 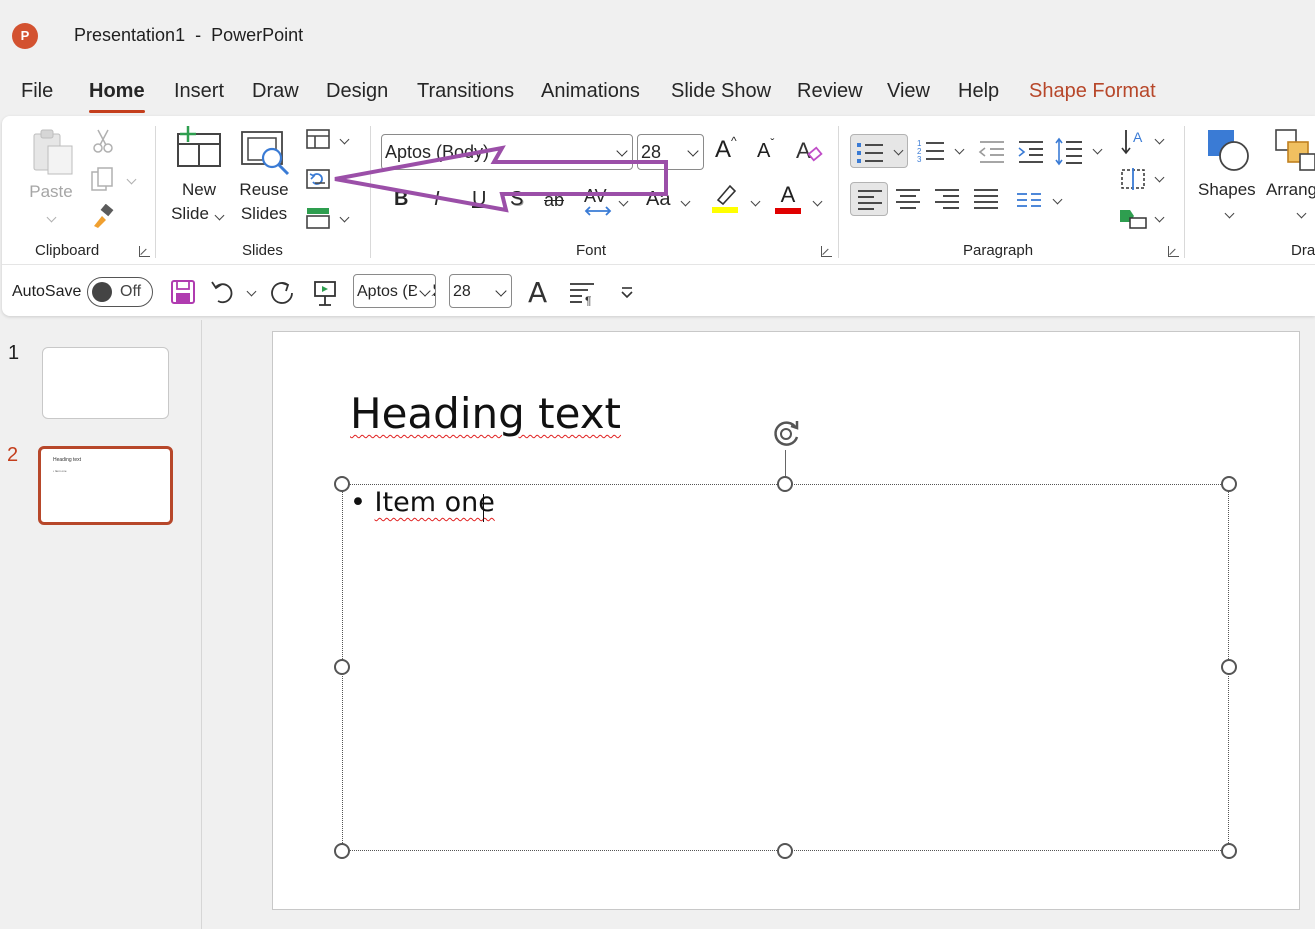 I want to click on new-slide-icon, so click(x=199, y=148).